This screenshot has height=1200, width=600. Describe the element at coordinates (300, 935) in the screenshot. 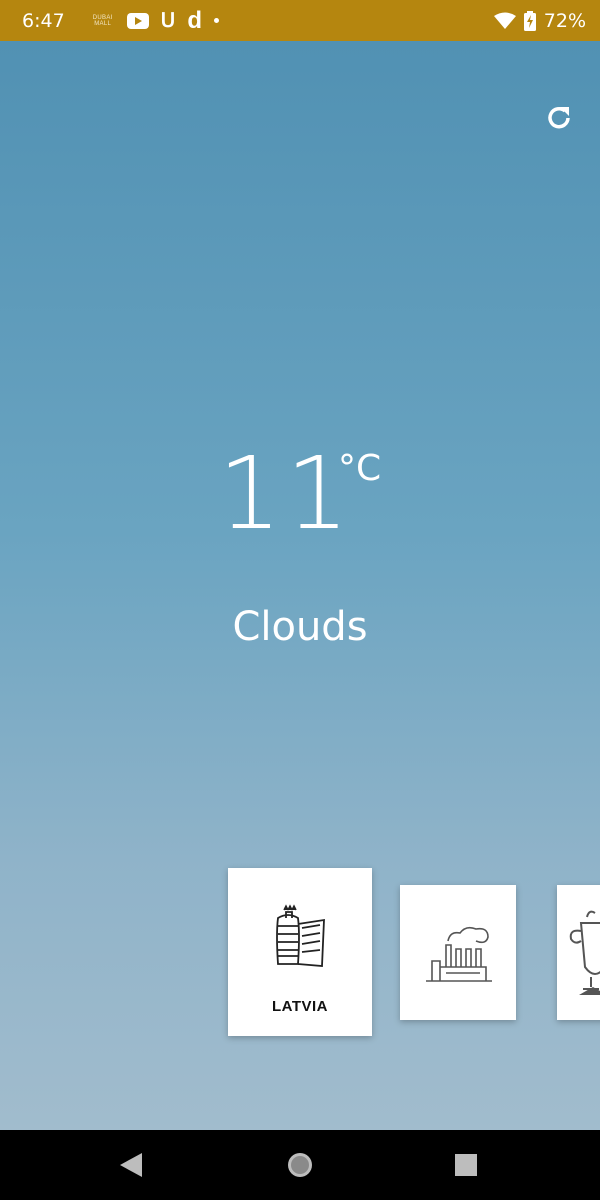

I see `building-icon` at that location.